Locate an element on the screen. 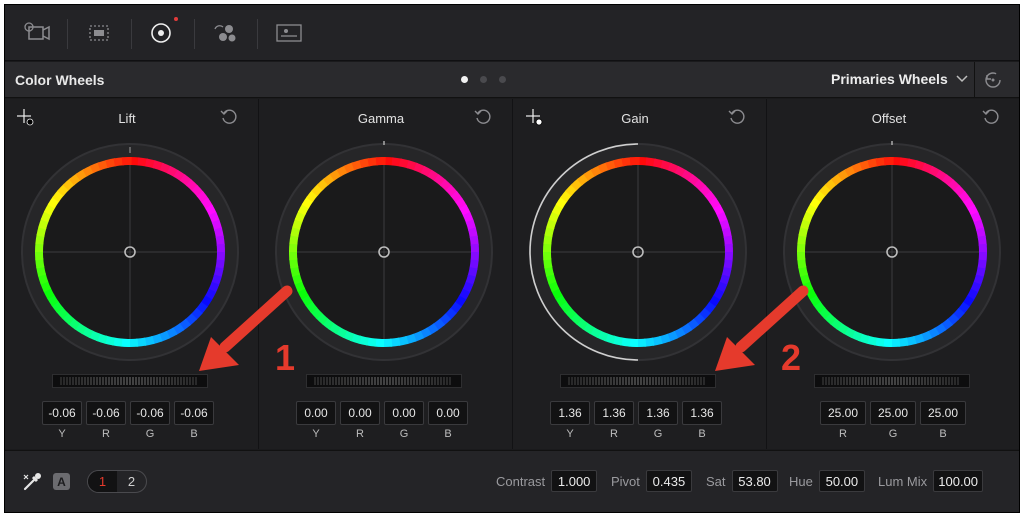 Image resolution: width=1024 pixels, height=517 pixels. offset-r-value: 25.00 is located at coordinates (843, 413).